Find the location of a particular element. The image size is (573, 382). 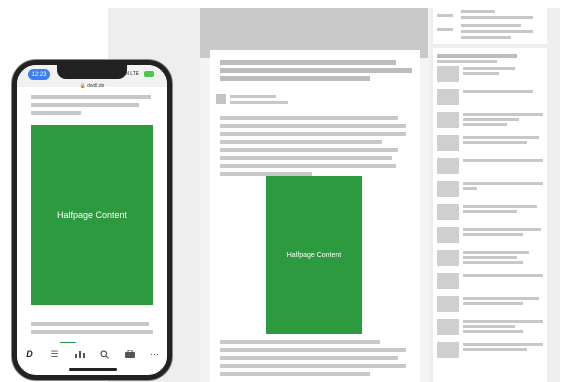

desktop-ad-label: Halfpage Content is located at coordinates (314, 255).